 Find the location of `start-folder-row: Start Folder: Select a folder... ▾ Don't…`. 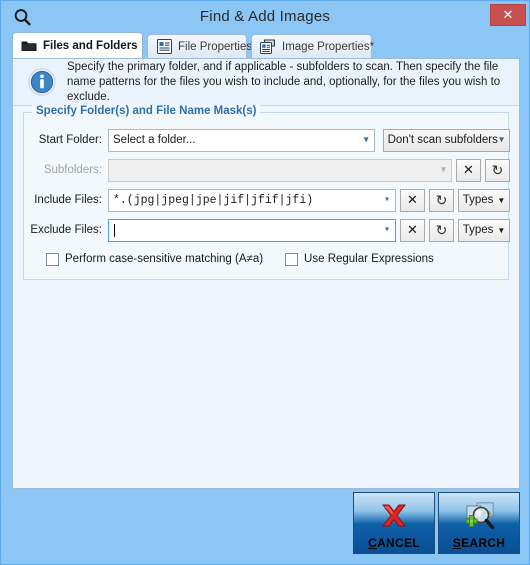

start-folder-row: Start Folder: Select a folder... ▾ Don't… is located at coordinates (267, 140).